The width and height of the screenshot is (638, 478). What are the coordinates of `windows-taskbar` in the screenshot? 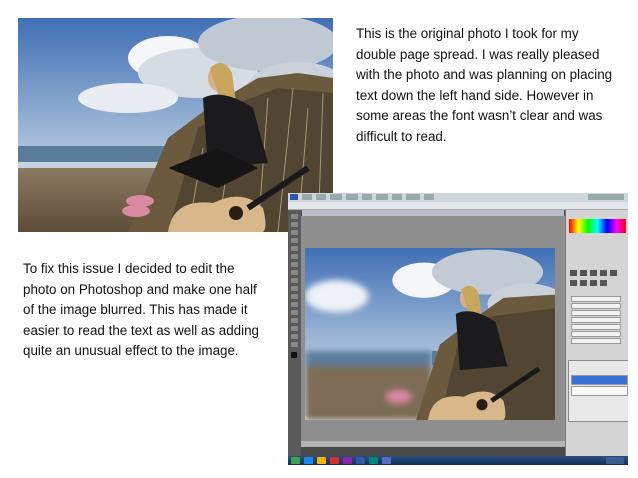 It's located at (458, 460).